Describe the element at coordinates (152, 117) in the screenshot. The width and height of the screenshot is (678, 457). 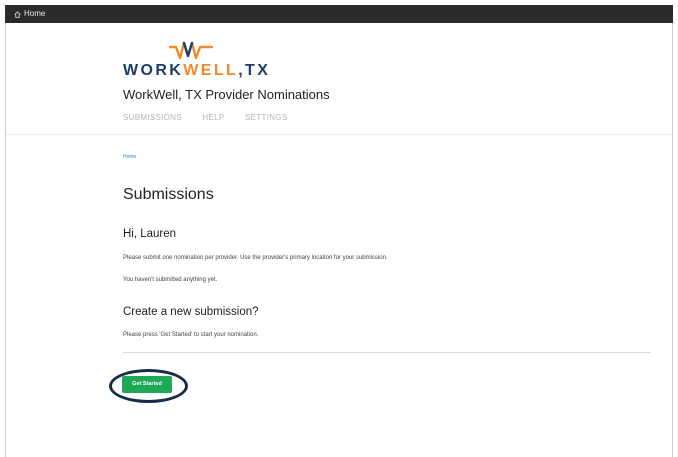
I see `nav-item-submissions: SUBMISSIONS` at that location.